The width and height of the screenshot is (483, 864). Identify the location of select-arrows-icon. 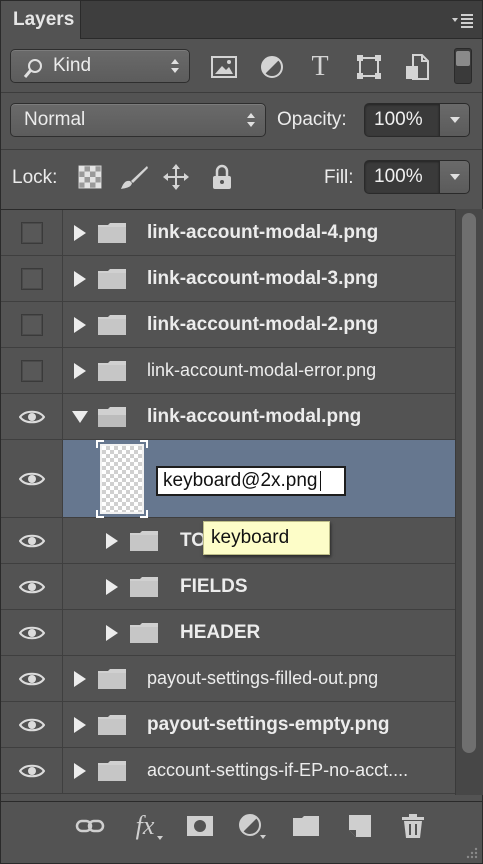
(175, 66).